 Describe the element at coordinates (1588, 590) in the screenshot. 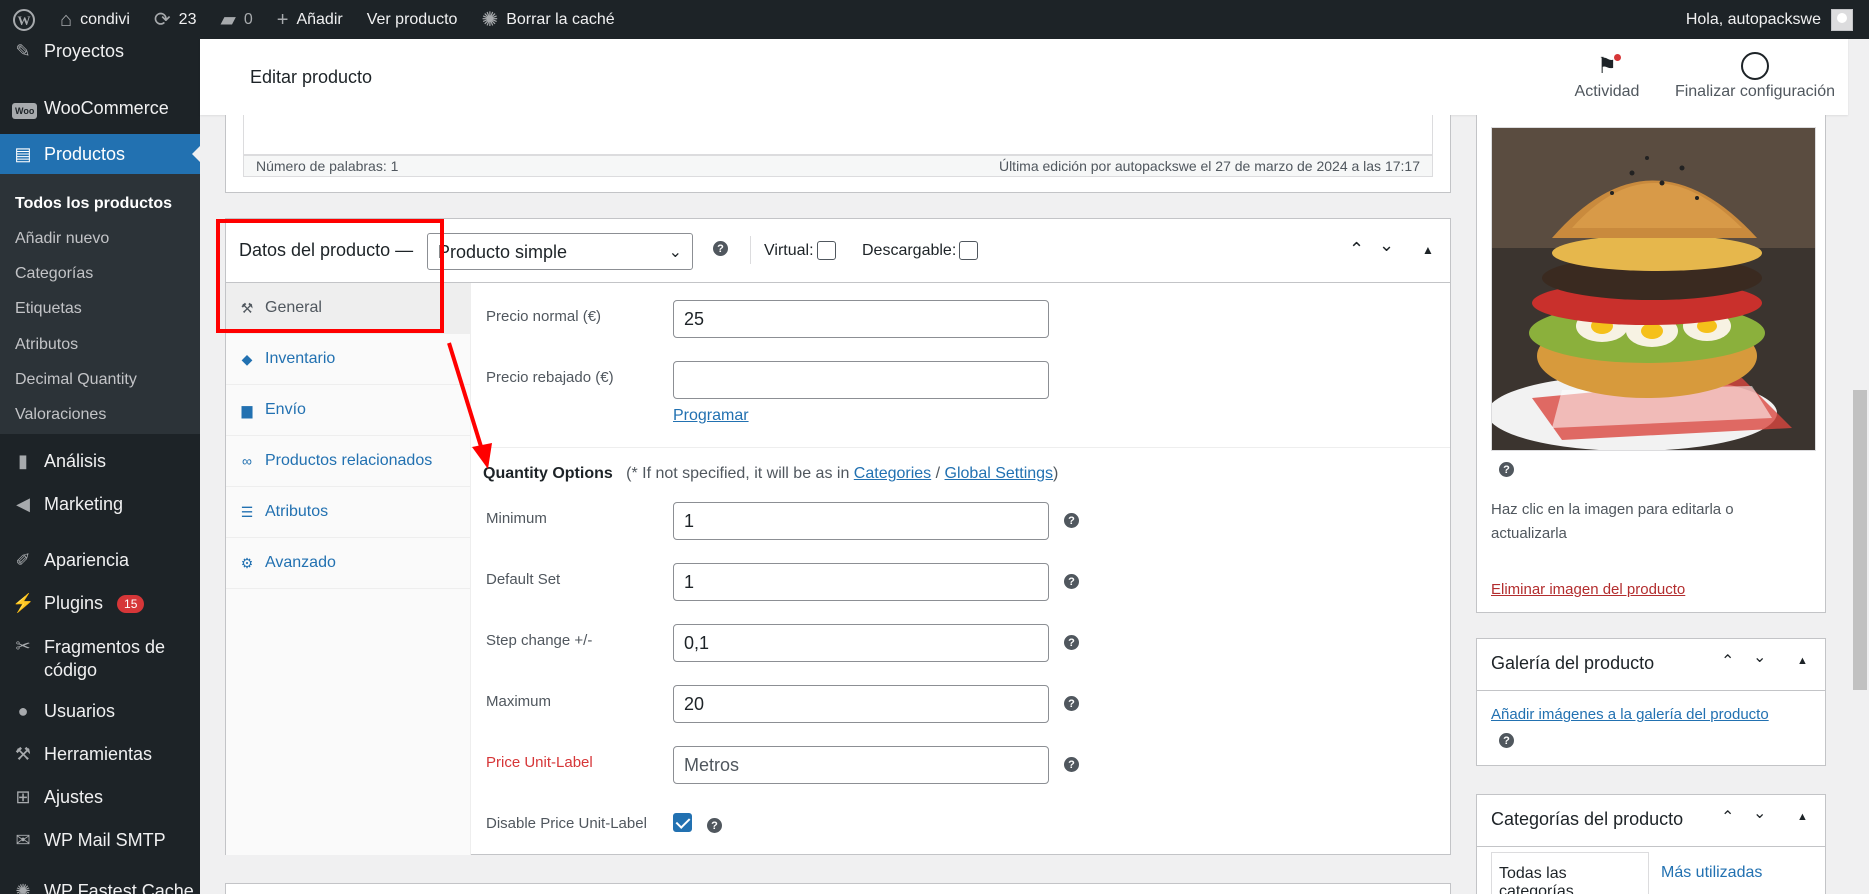

I see `remove-image-link: Eliminar imagen del producto` at that location.